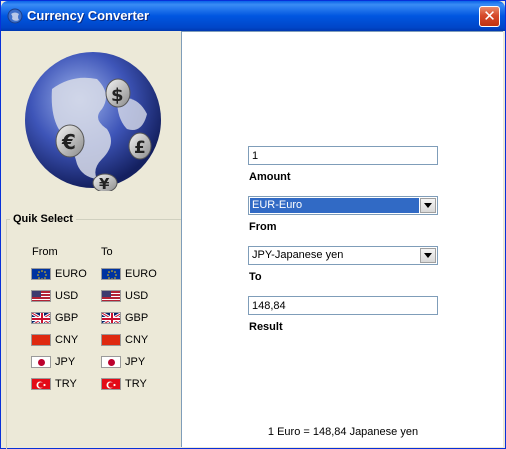 Image resolution: width=506 pixels, height=449 pixels. I want to click on result-field, so click(343, 305).